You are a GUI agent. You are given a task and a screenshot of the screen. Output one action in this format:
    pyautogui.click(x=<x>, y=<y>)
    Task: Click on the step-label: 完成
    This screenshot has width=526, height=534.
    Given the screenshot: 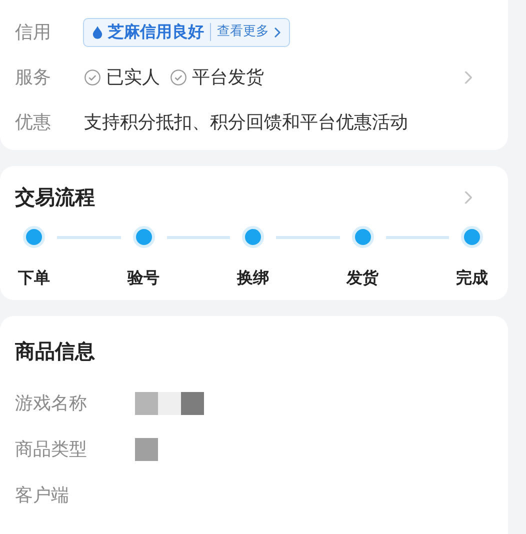 What is the action you would take?
    pyautogui.click(x=472, y=278)
    